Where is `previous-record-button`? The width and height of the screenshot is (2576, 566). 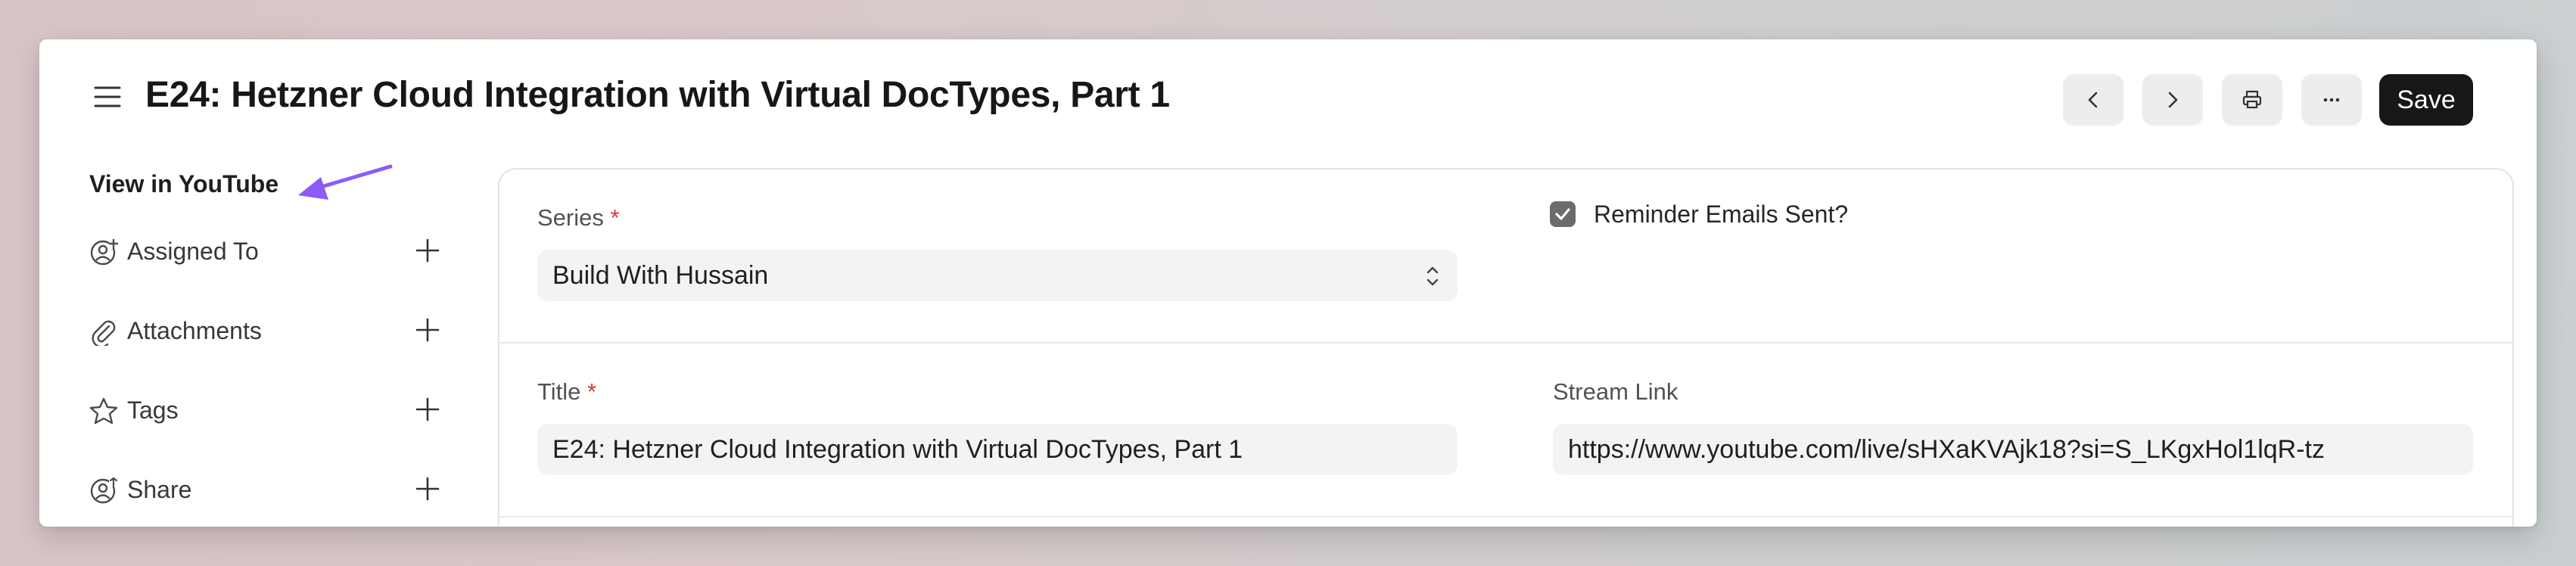 previous-record-button is located at coordinates (2093, 100).